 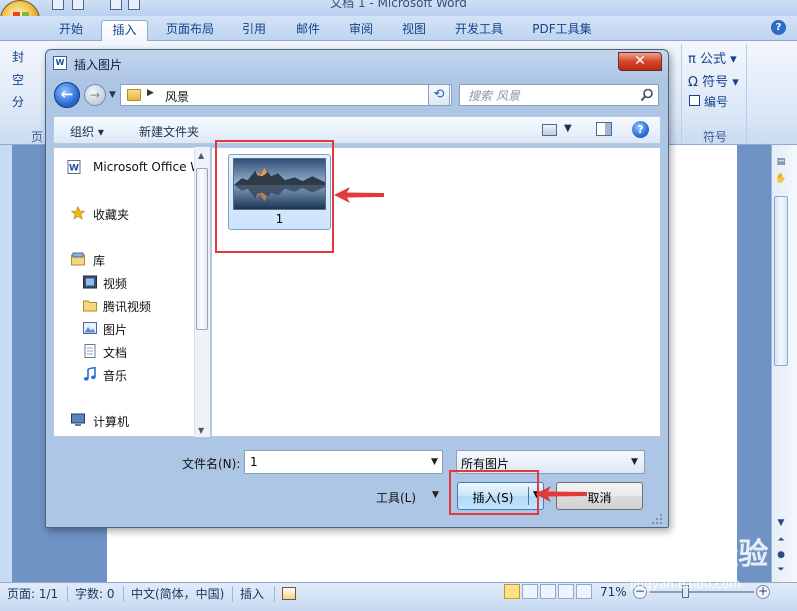 What do you see at coordinates (99, 260) in the screenshot?
I see `nav-item-libraries: 库` at bounding box center [99, 260].